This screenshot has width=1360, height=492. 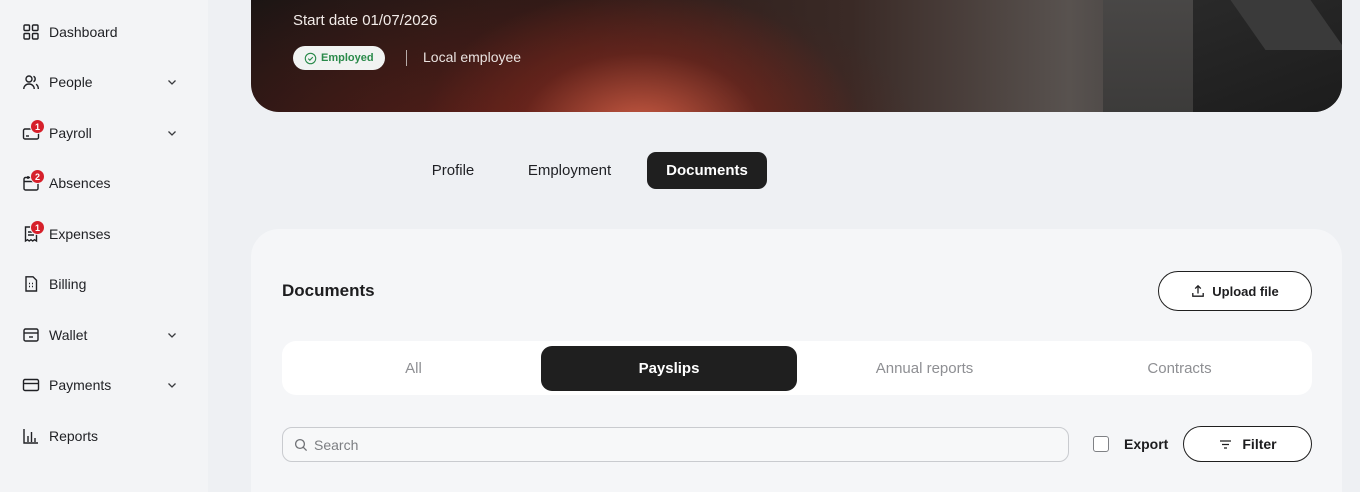 I want to click on sidebar-item-wallet: Wallet, so click(x=104, y=335).